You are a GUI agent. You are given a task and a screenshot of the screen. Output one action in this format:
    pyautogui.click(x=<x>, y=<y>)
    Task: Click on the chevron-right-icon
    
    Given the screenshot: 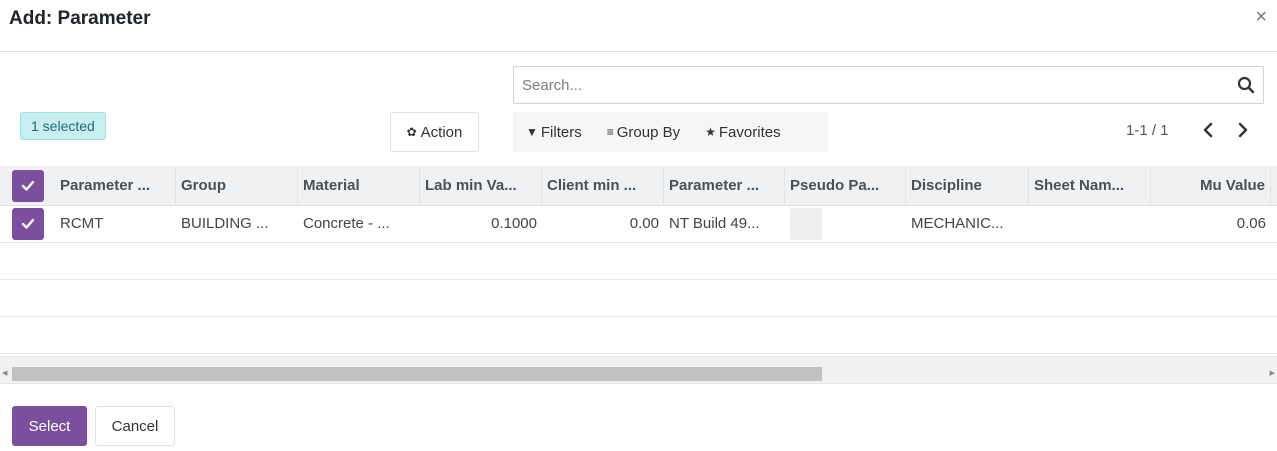 What is the action you would take?
    pyautogui.click(x=1243, y=130)
    